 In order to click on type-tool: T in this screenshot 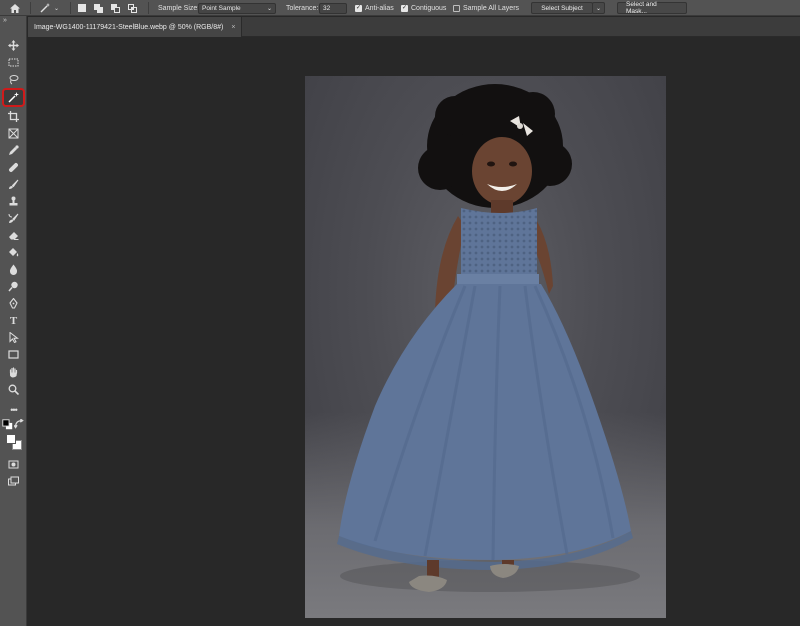, I will do `click(13, 320)`.